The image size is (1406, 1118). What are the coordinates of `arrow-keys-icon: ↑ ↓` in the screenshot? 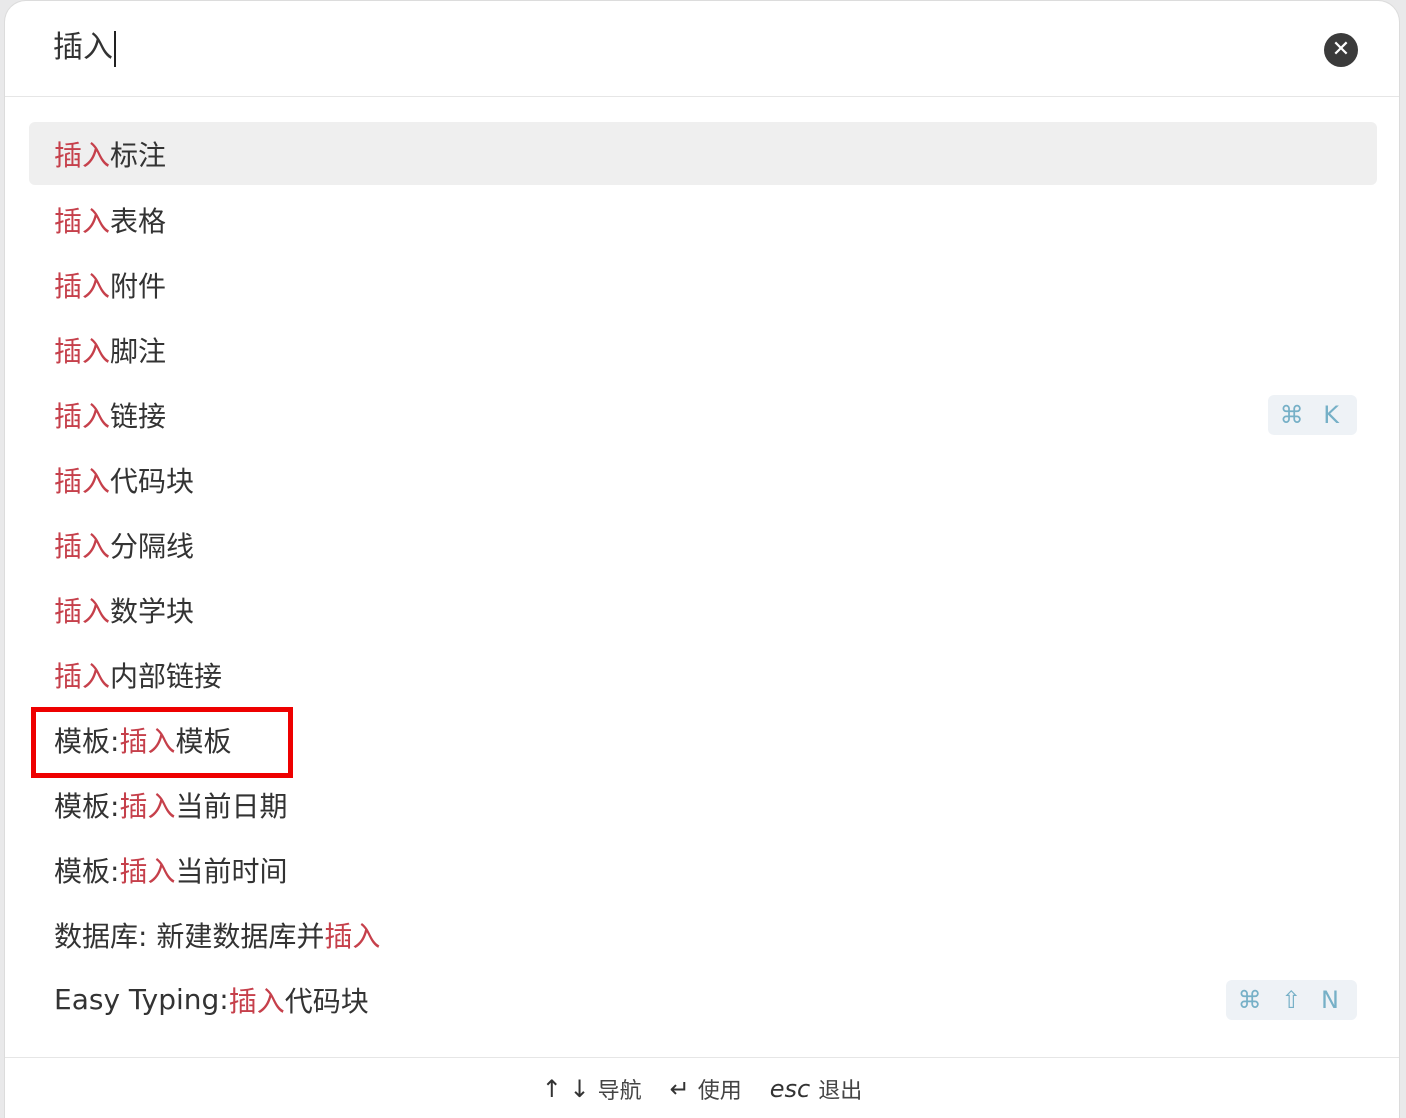 It's located at (565, 1088).